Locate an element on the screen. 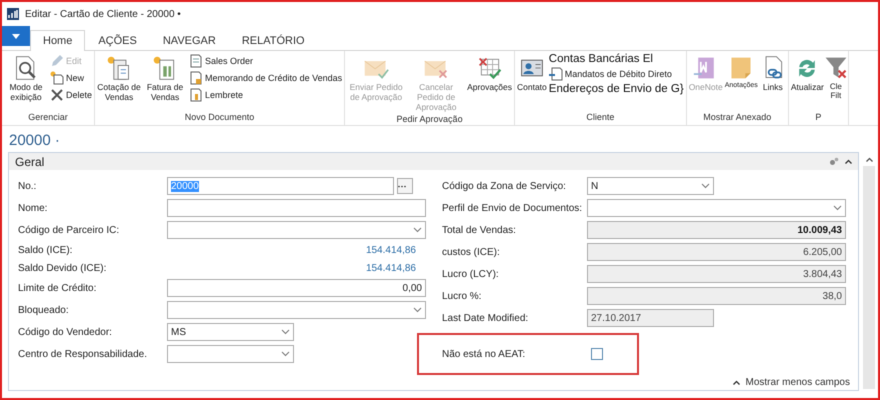 The width and height of the screenshot is (880, 400). caret-down-icon is located at coordinates (16, 36).